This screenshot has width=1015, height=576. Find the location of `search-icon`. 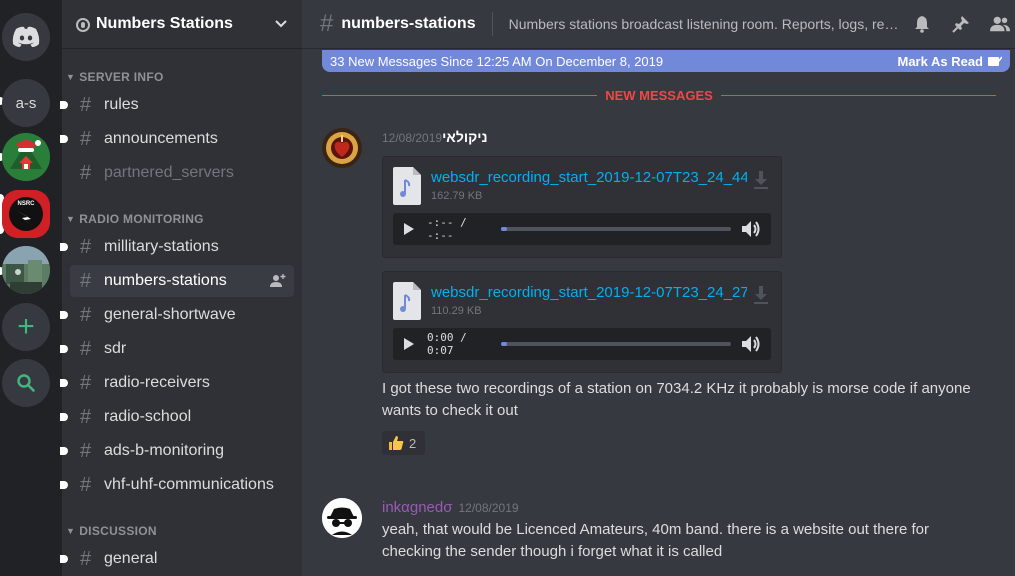

search-icon is located at coordinates (26, 383).